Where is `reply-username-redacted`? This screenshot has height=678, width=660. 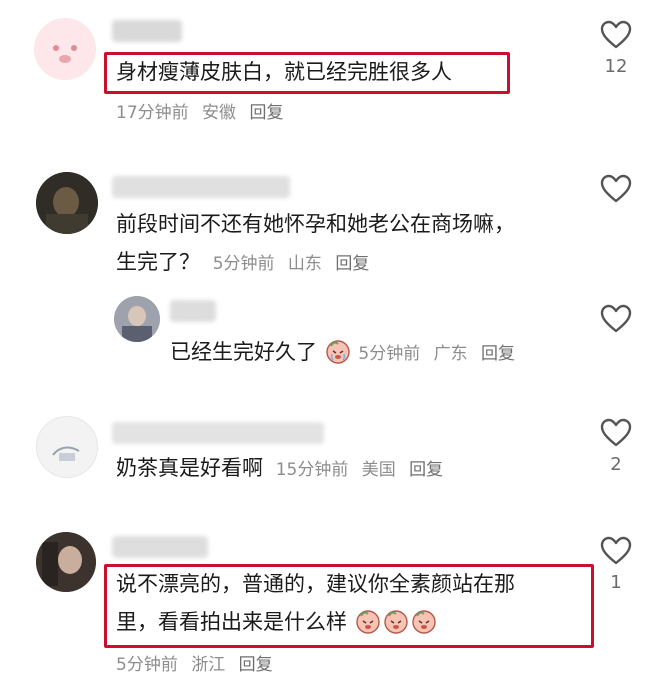
reply-username-redacted is located at coordinates (193, 311).